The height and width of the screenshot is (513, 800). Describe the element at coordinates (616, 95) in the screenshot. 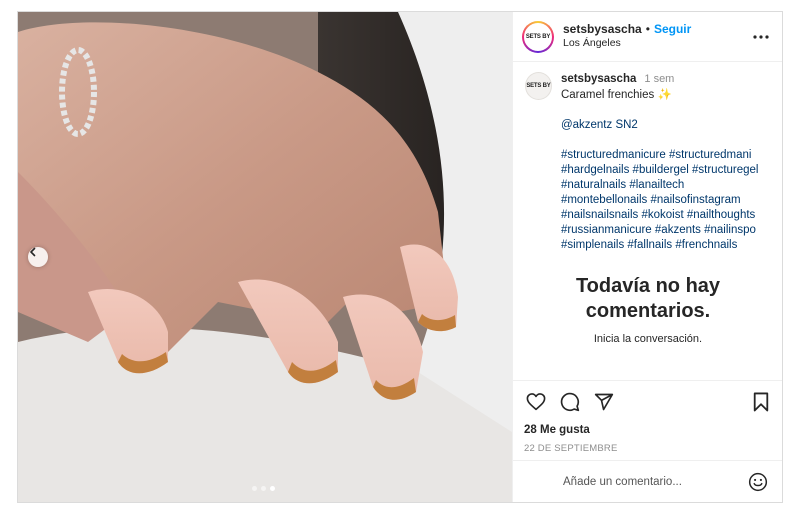

I see `caption-text: Caramel frenchies ✨` at that location.